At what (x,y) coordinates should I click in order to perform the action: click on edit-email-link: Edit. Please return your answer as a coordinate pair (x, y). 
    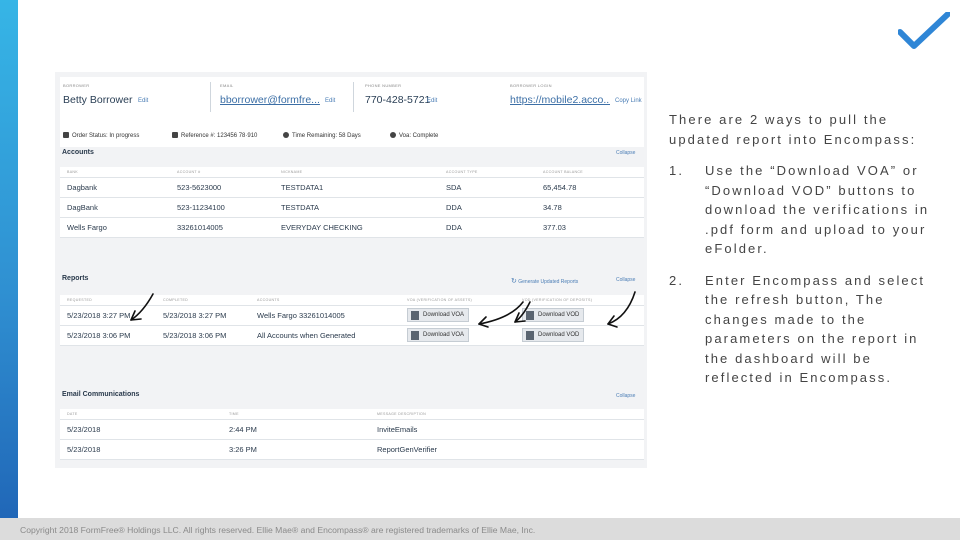
    Looking at the image, I should click on (330, 101).